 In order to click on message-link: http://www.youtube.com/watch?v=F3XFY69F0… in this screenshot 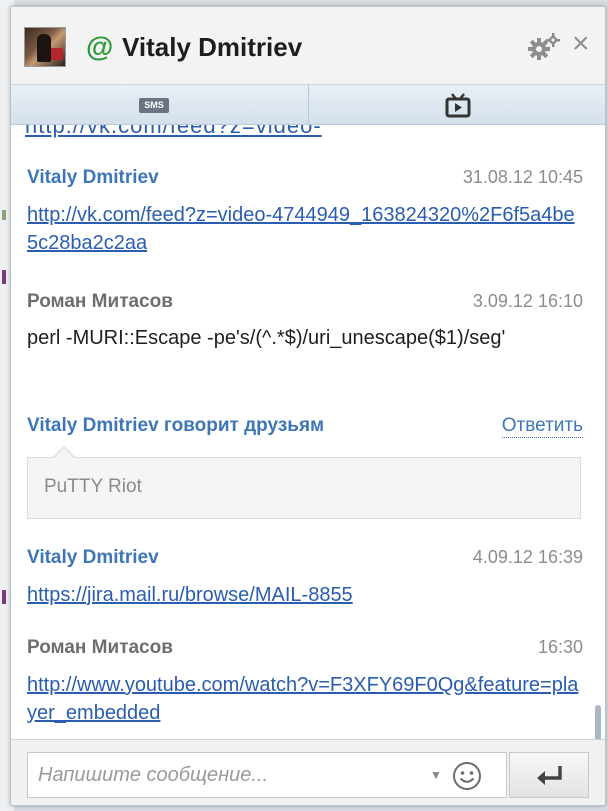, I will do `click(305, 699)`.